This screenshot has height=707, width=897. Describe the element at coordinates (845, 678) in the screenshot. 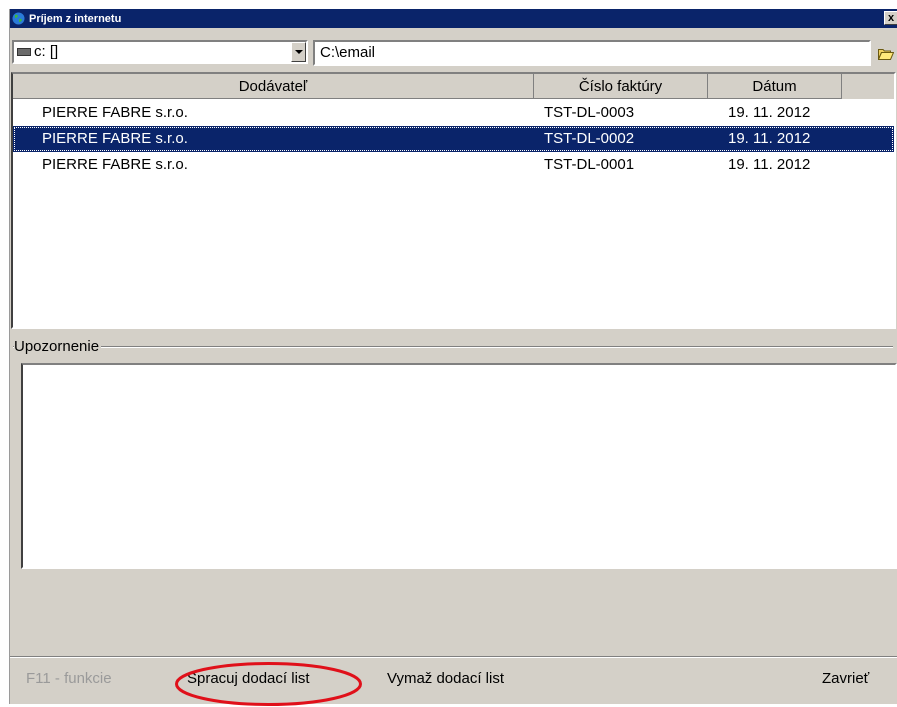

I see `close-button: Zavrieť` at that location.